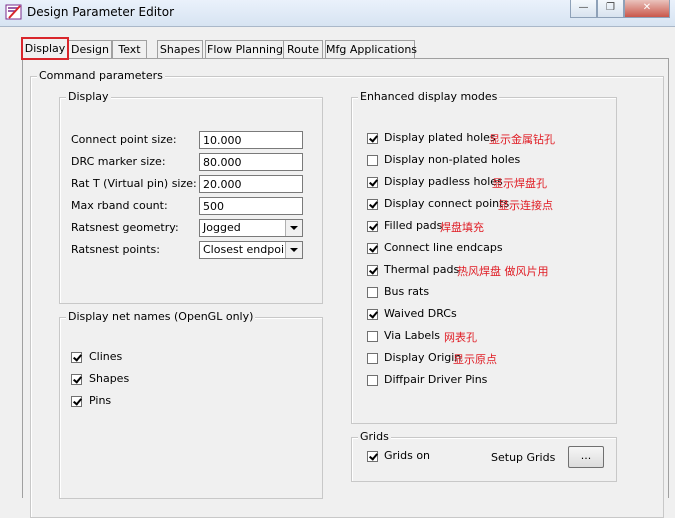 Image resolution: width=675 pixels, height=518 pixels. I want to click on plated-holes-note: 显示金属钻孔, so click(522, 139).